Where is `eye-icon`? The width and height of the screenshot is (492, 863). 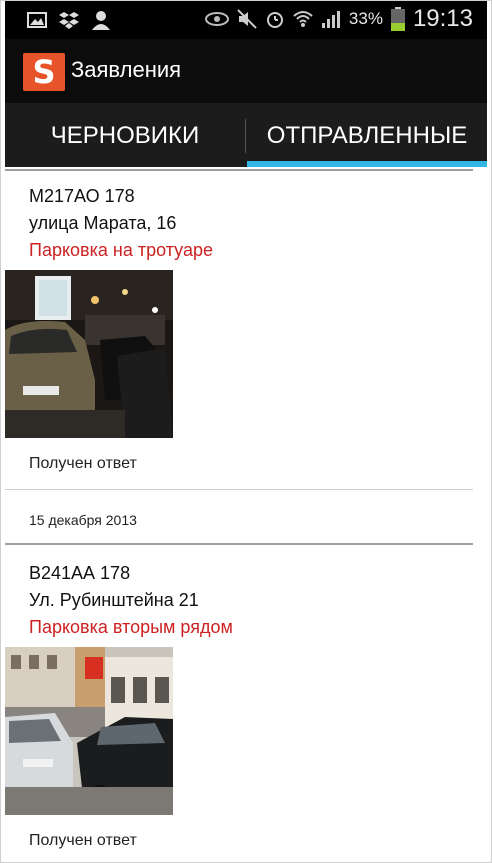 eye-icon is located at coordinates (216, 19).